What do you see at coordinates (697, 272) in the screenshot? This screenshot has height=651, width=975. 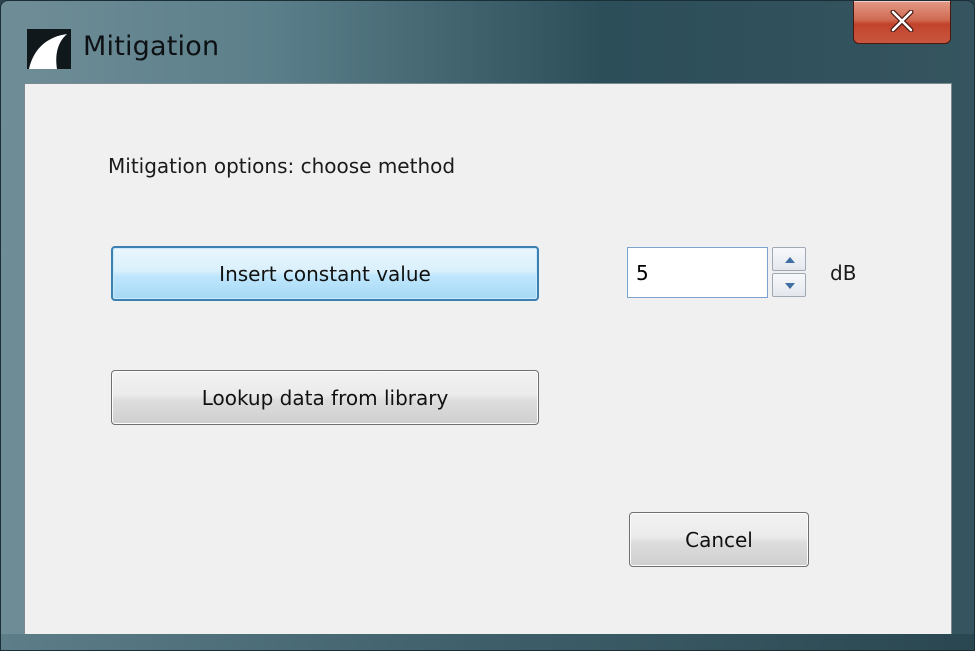 I see `constant-value-input` at bounding box center [697, 272].